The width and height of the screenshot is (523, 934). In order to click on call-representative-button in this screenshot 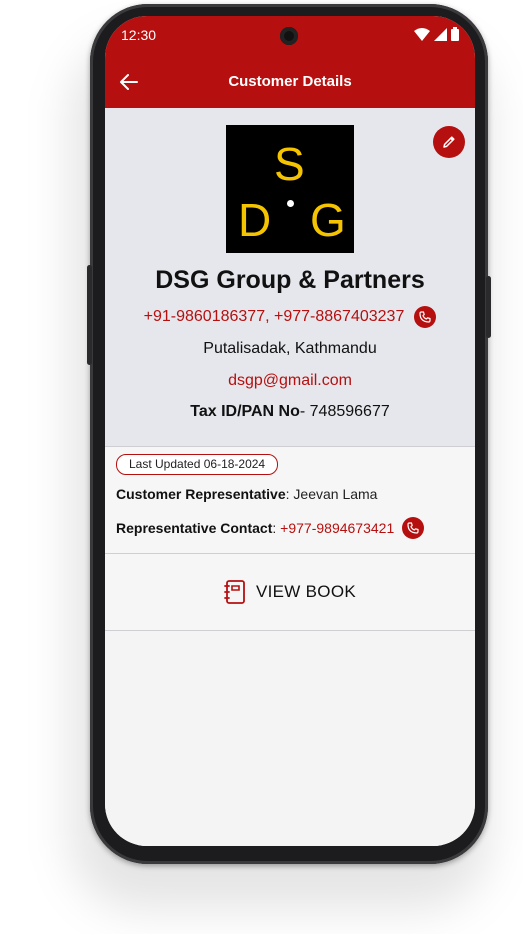, I will do `click(413, 528)`.